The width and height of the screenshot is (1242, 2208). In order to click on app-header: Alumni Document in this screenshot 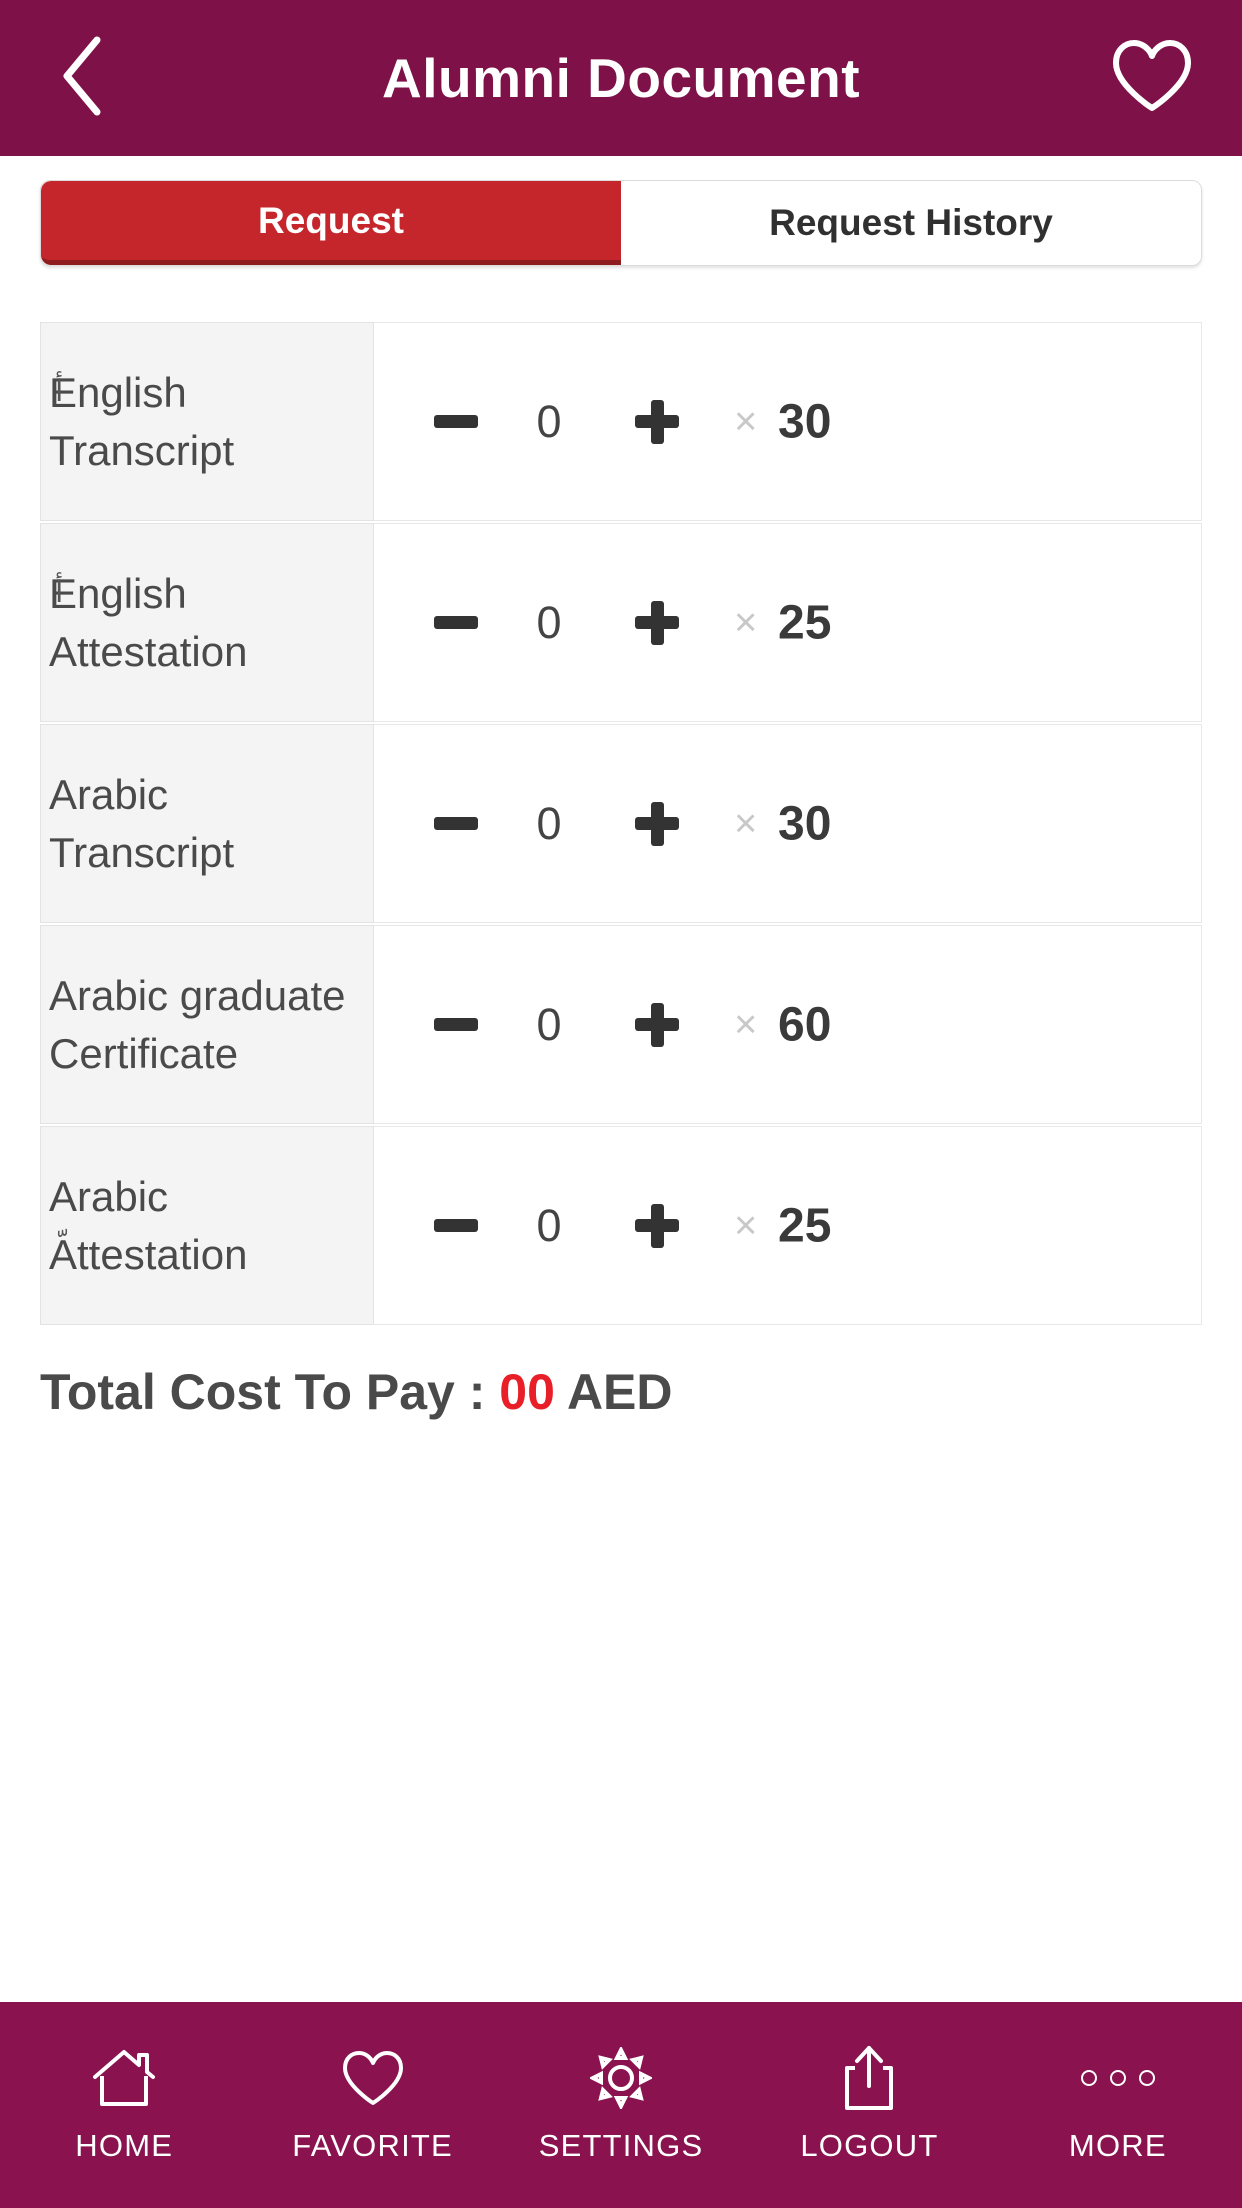, I will do `click(621, 78)`.